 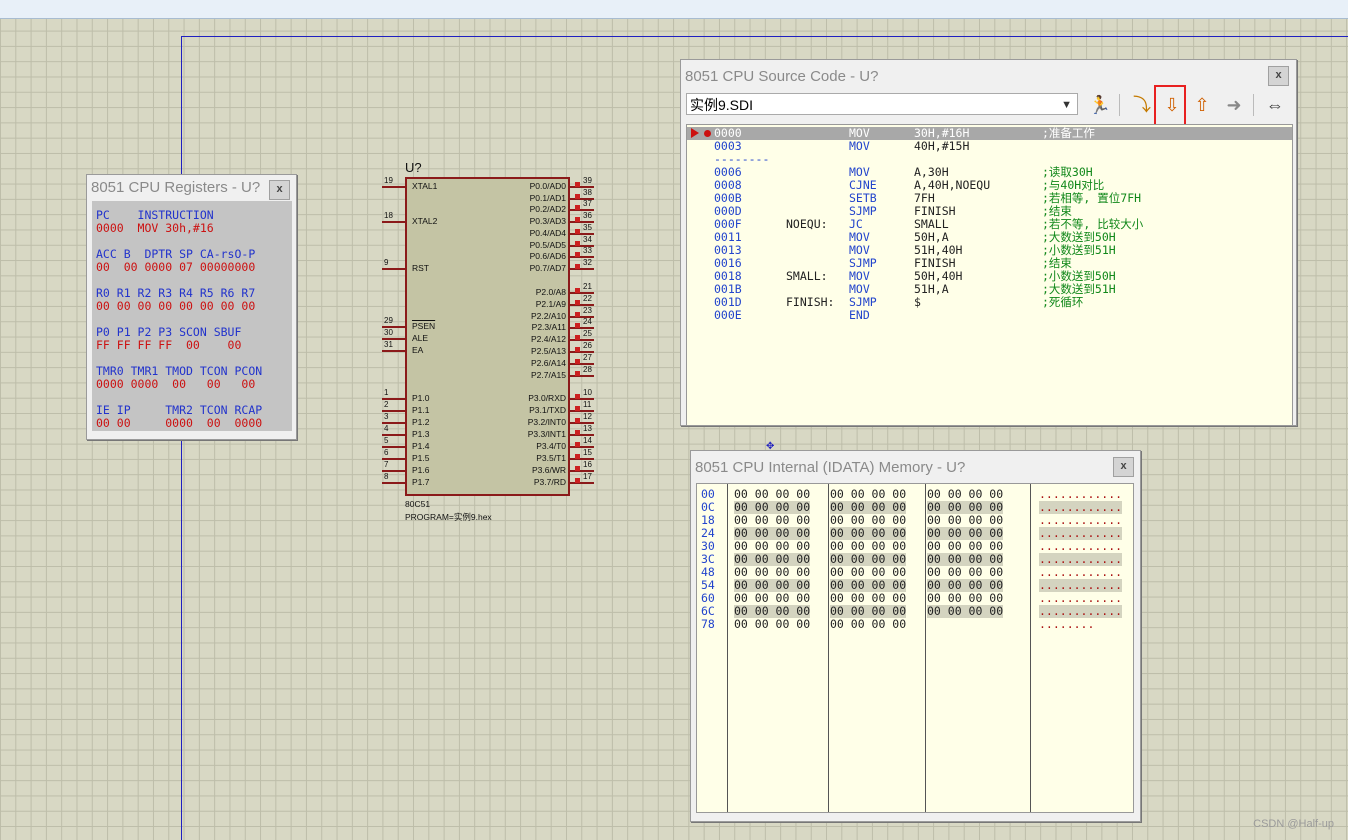 I want to click on pin-label: P1.2, so click(x=421, y=422).